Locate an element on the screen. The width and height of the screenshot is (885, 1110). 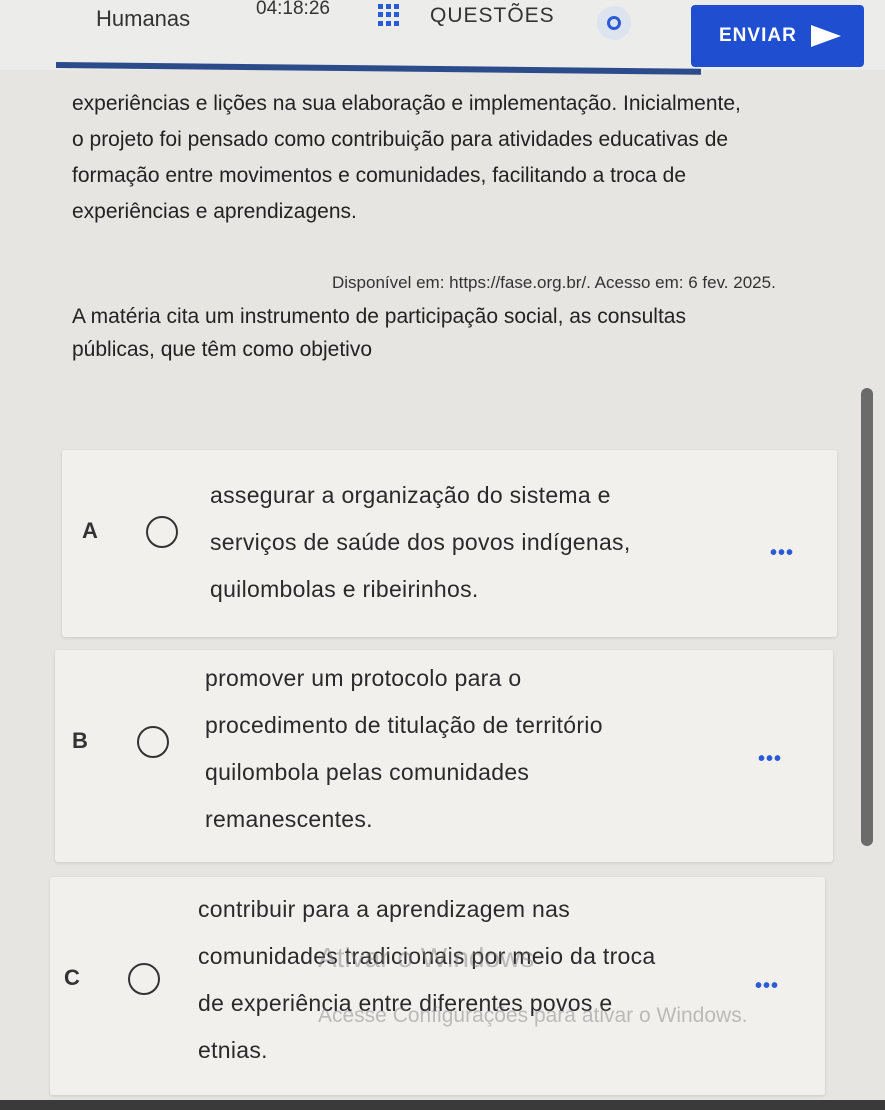
option-a-line: quilombolas e ribeirinhos. is located at coordinates (344, 589).